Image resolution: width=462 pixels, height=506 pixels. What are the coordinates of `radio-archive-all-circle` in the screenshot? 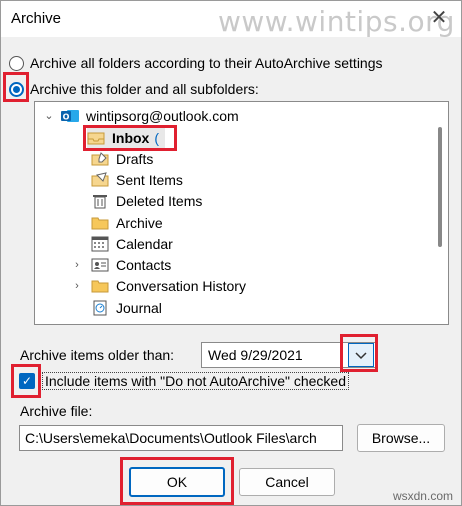 It's located at (16, 63).